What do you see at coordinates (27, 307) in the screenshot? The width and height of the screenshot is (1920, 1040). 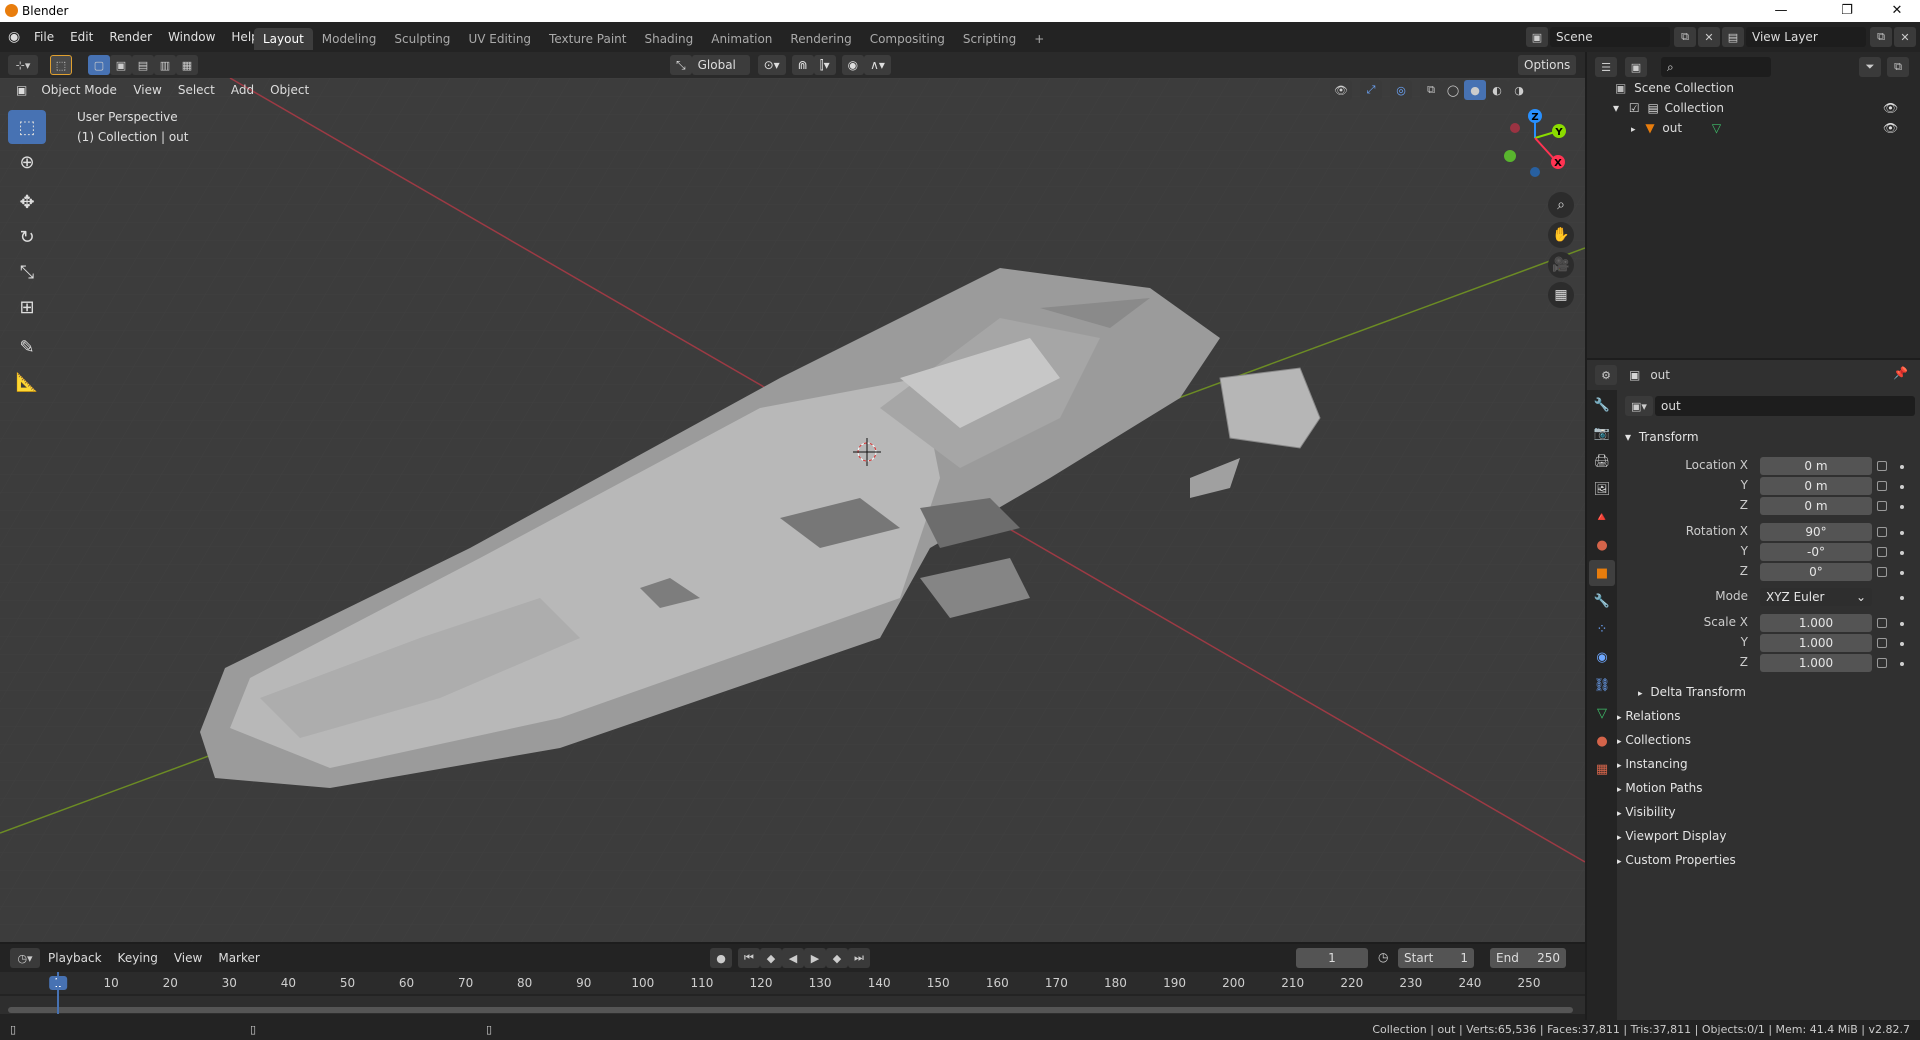 I see `transform-tool-icon: ⊞` at bounding box center [27, 307].